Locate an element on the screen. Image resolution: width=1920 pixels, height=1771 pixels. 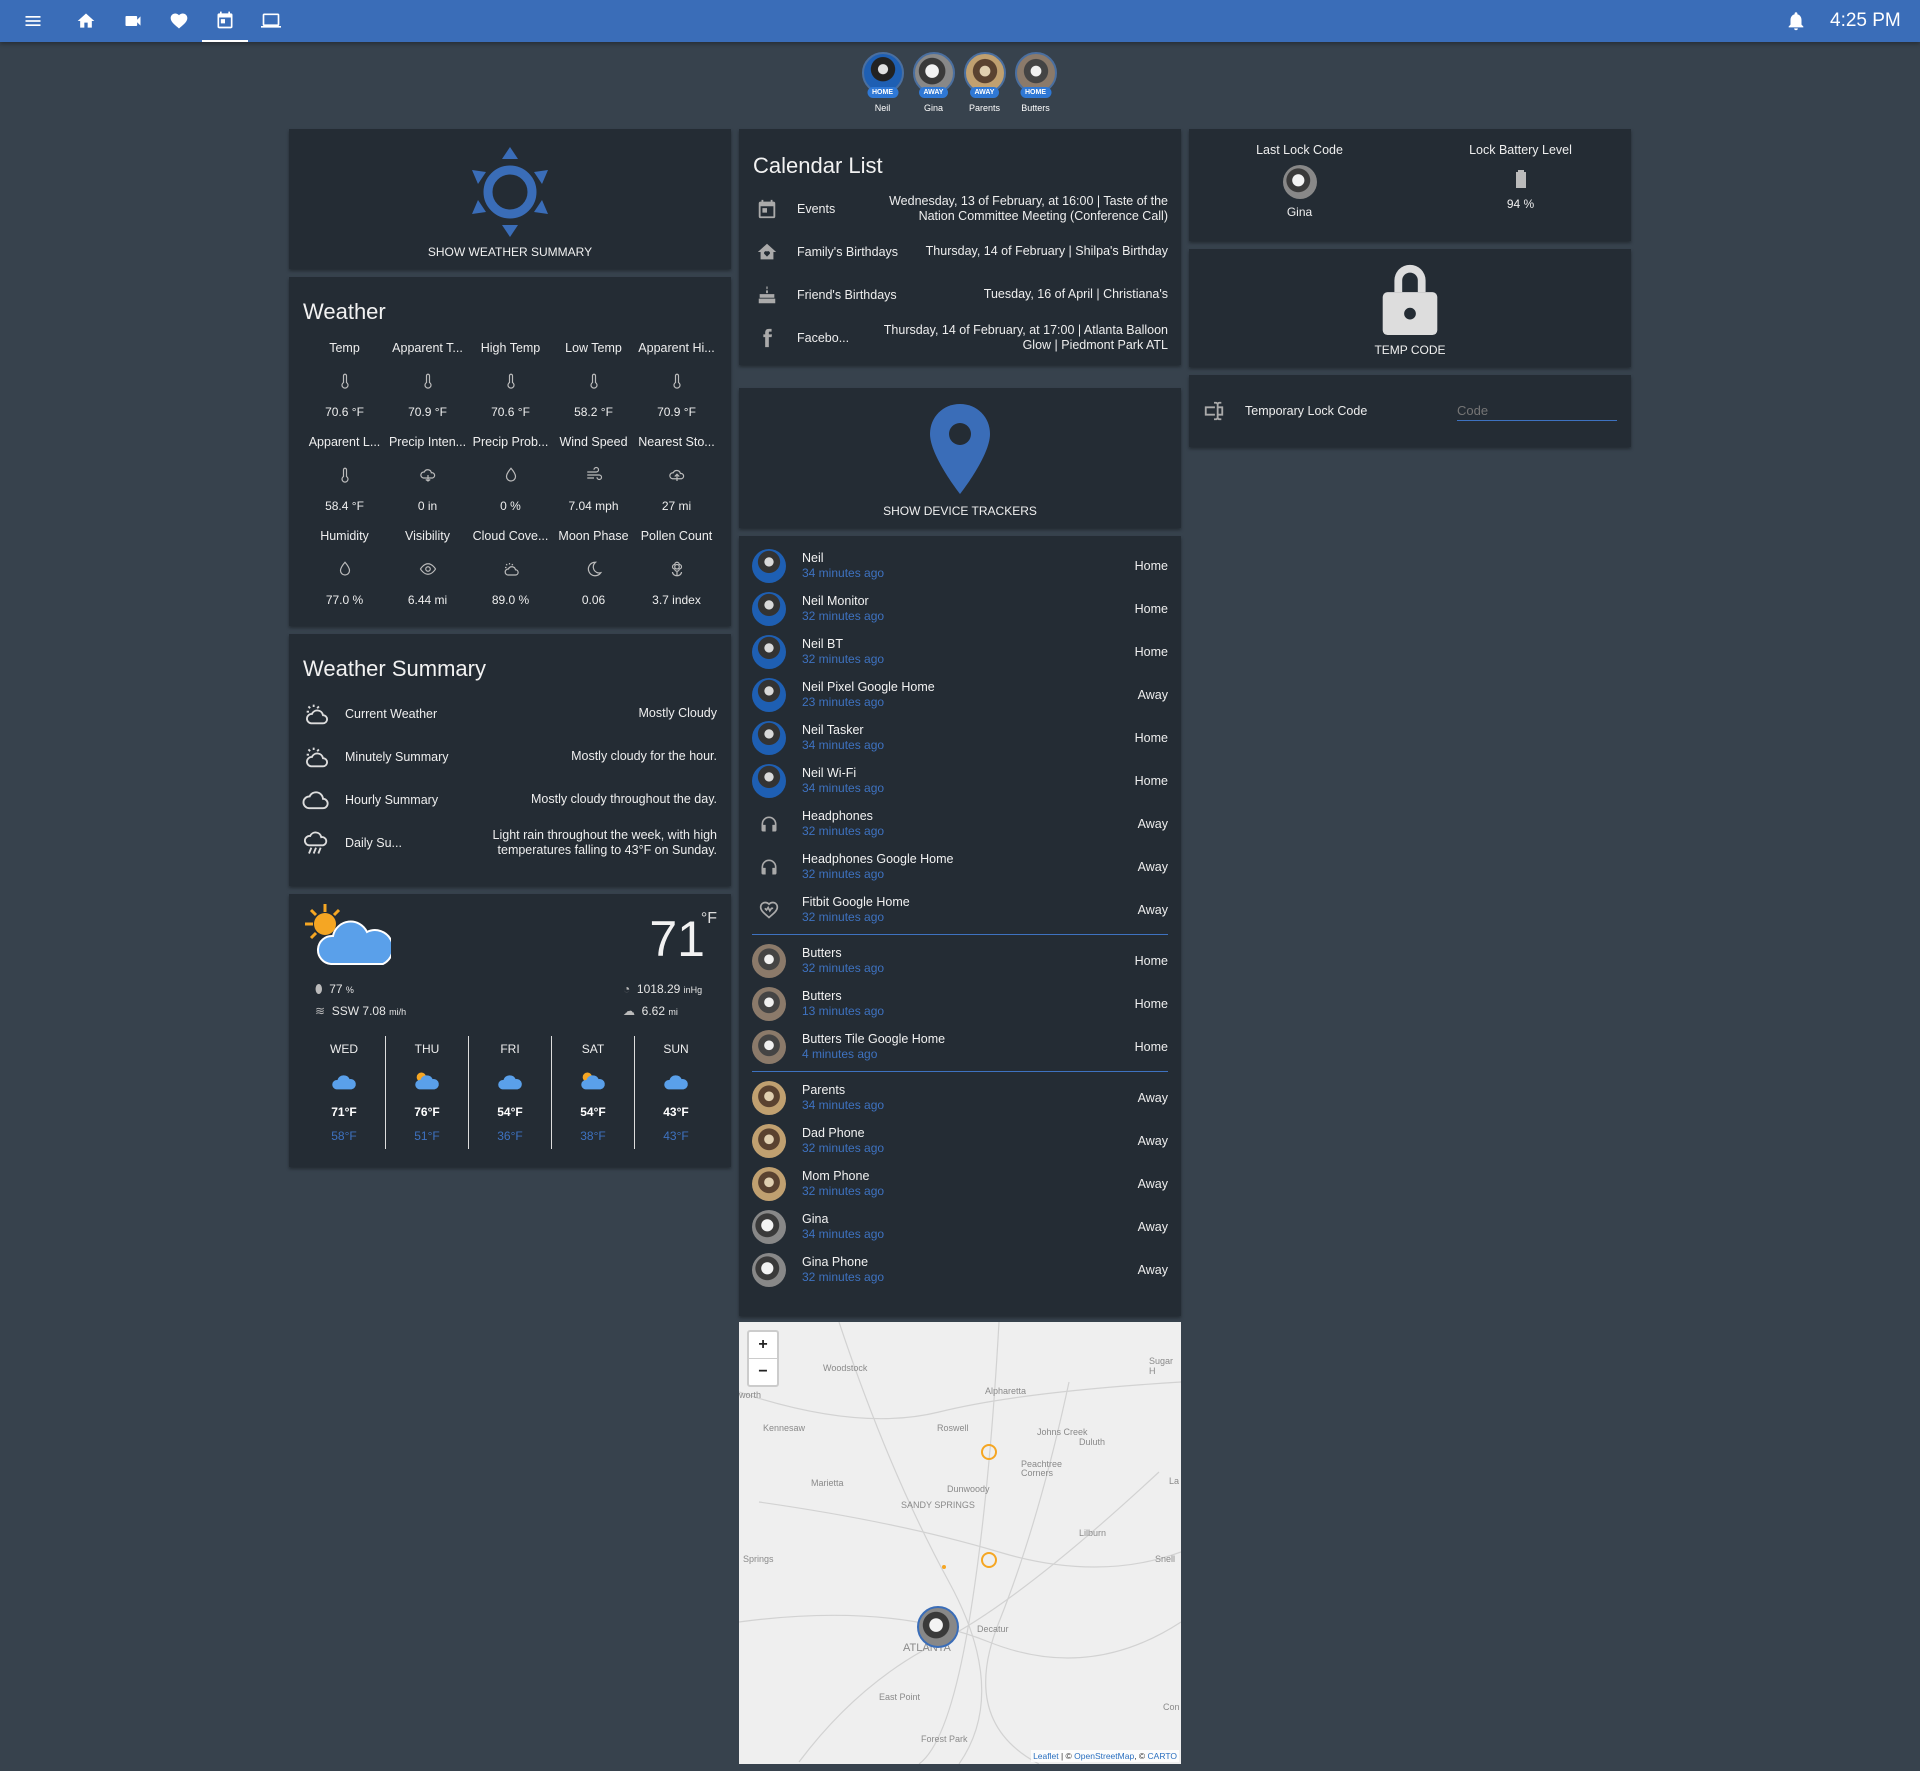
menu-icon is located at coordinates (33, 21).